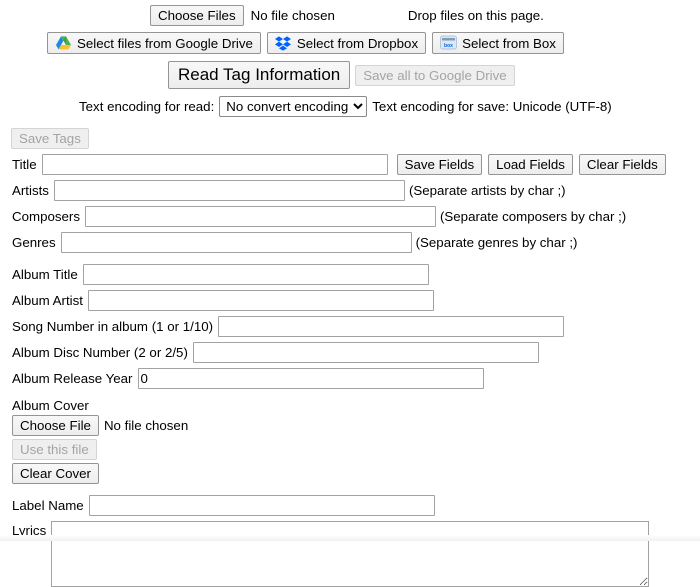 This screenshot has height=587, width=700. What do you see at coordinates (24, 164) in the screenshot?
I see `title-label: Title` at bounding box center [24, 164].